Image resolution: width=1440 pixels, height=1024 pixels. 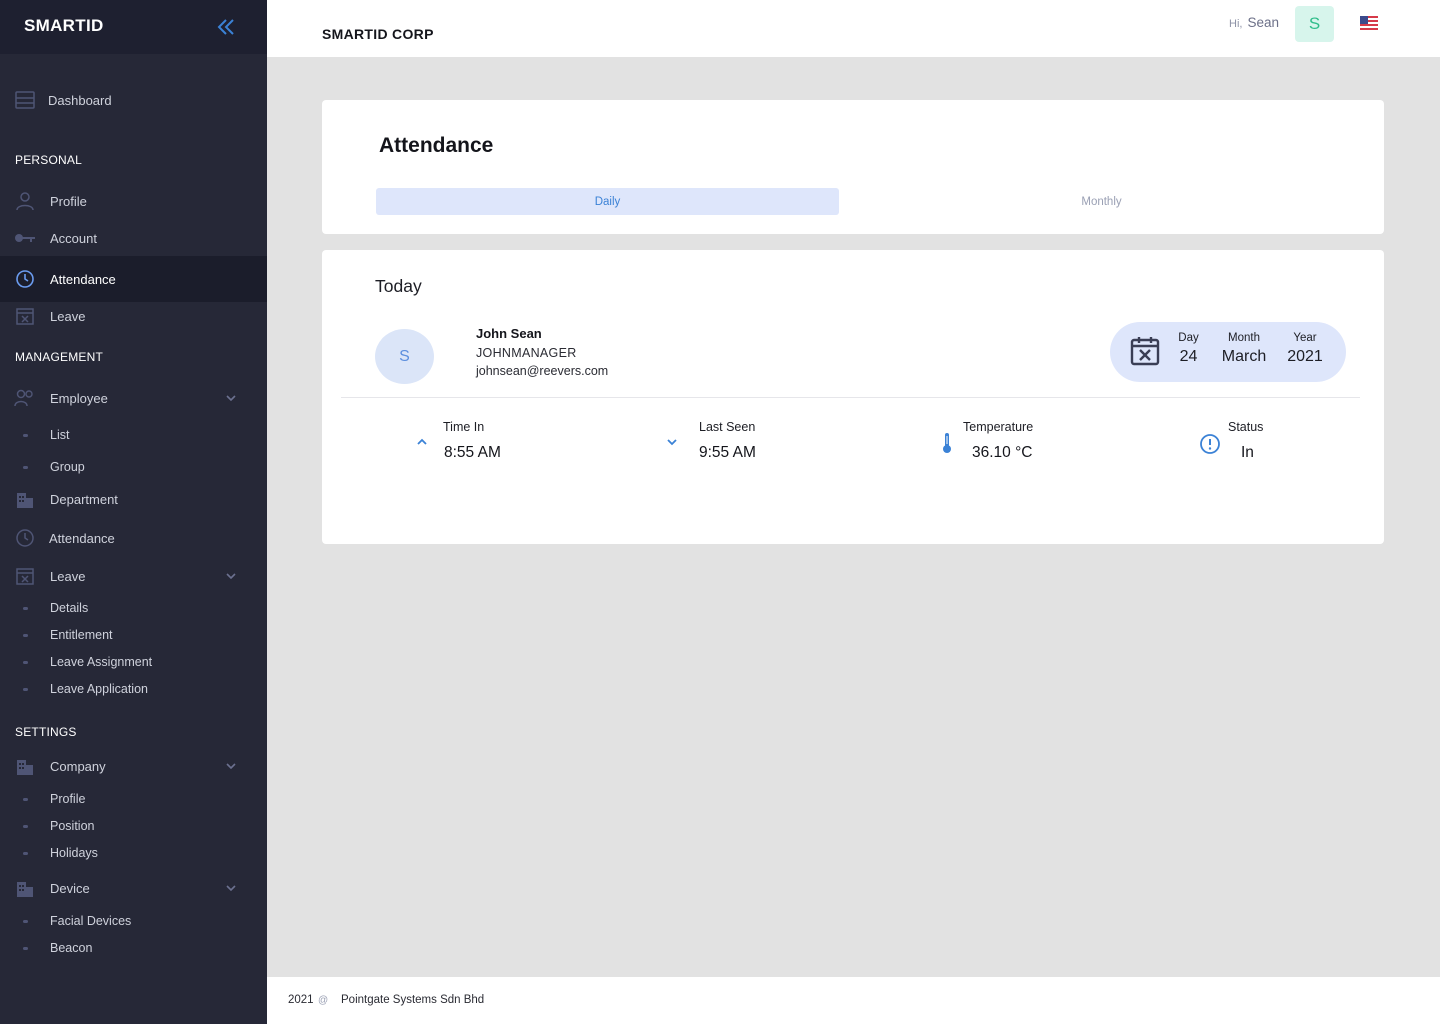 What do you see at coordinates (133, 467) in the screenshot?
I see `sidebar-subitem-group: Group` at bounding box center [133, 467].